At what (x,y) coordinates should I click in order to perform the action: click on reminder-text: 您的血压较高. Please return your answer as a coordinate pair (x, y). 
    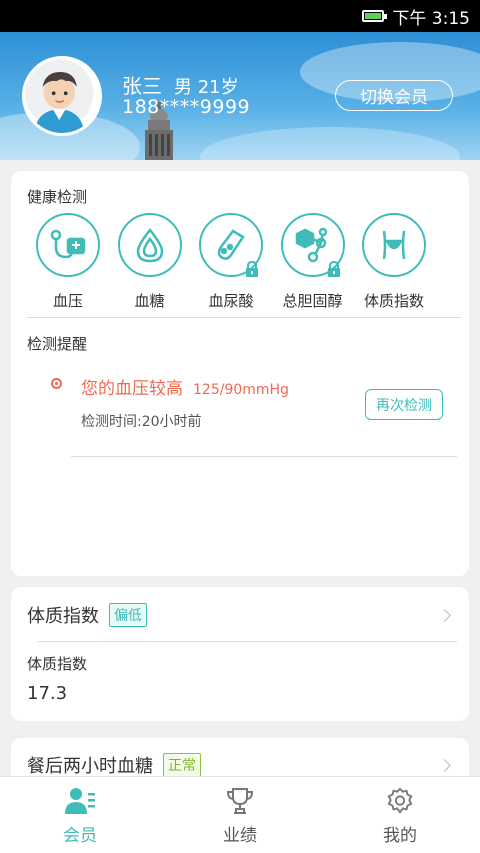
    Looking at the image, I should click on (132, 389).